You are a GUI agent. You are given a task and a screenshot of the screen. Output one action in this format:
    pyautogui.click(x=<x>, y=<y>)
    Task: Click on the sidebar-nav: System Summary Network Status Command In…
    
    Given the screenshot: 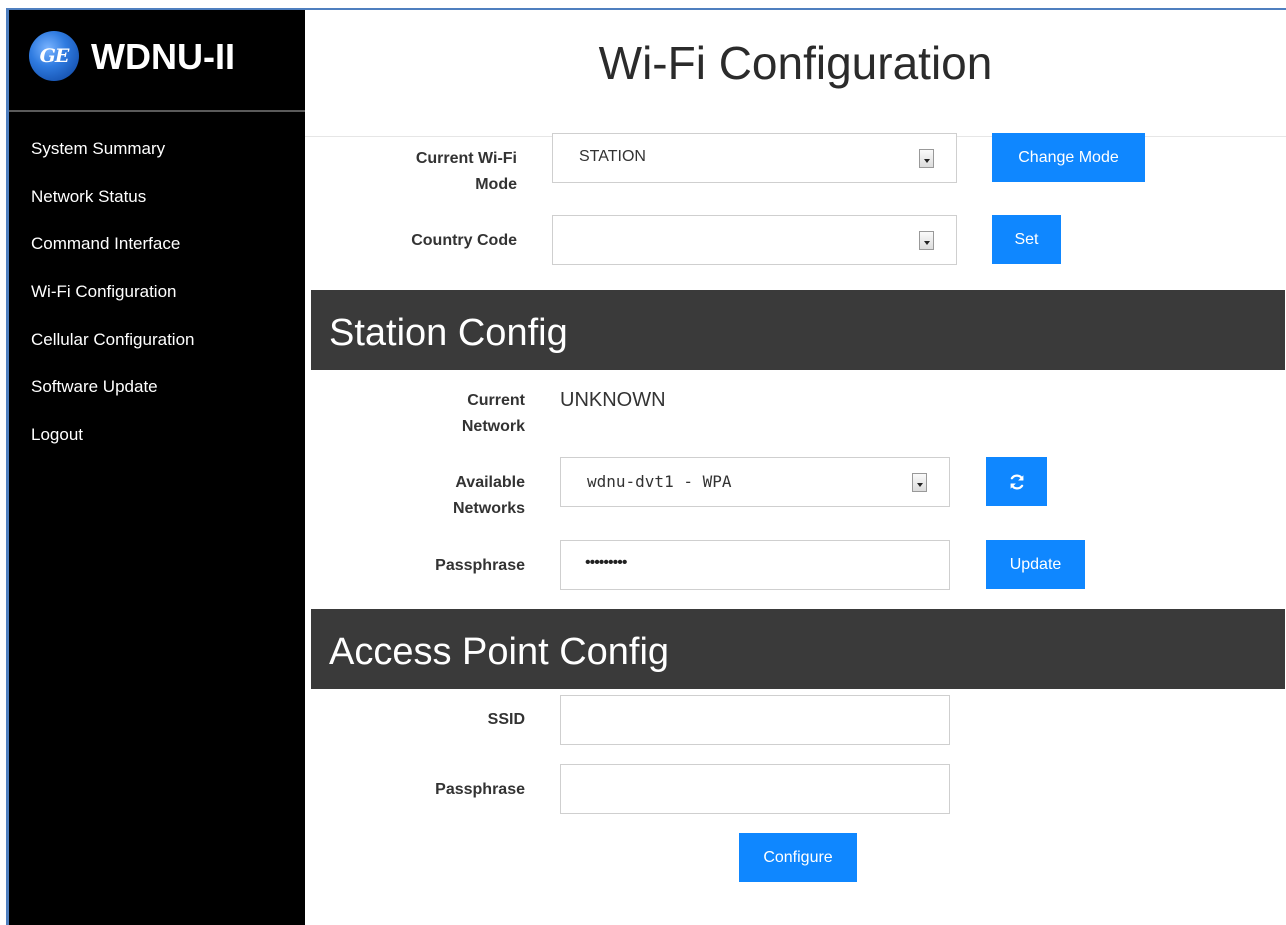 What is the action you would take?
    pyautogui.click(x=157, y=305)
    